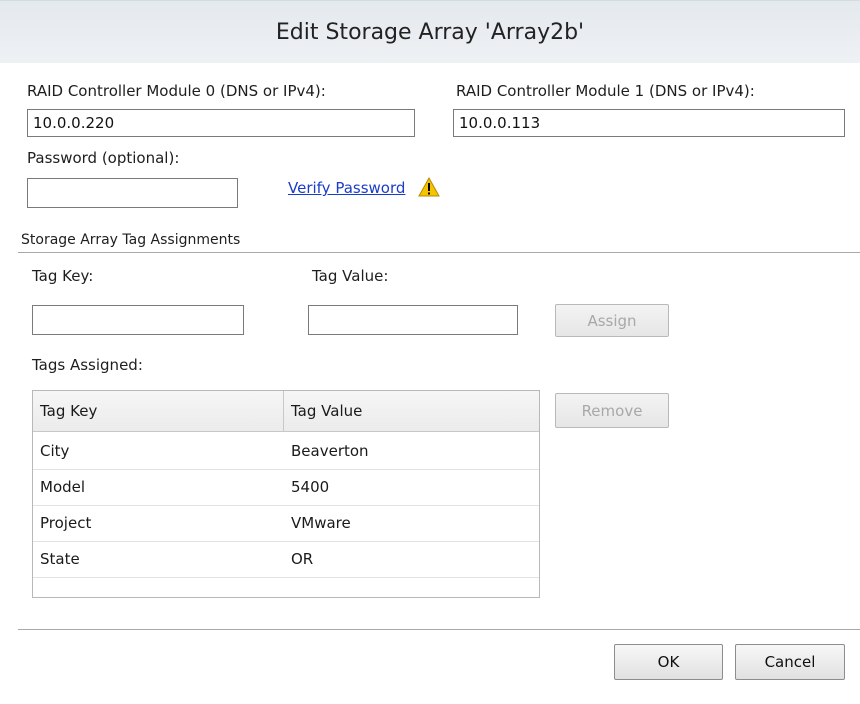 The width and height of the screenshot is (860, 704). I want to click on warning-triangle-icon, so click(429, 188).